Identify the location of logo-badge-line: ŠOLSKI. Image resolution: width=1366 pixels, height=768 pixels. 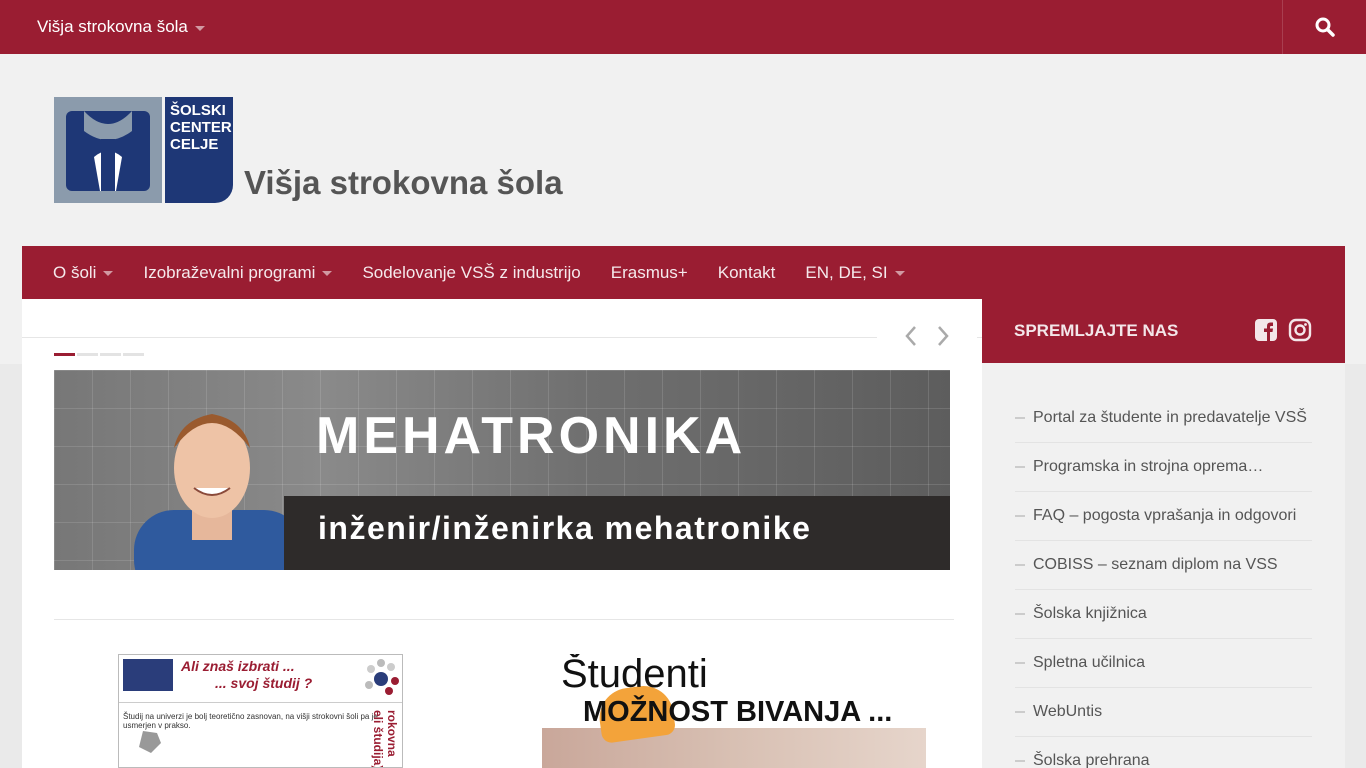
(198, 110).